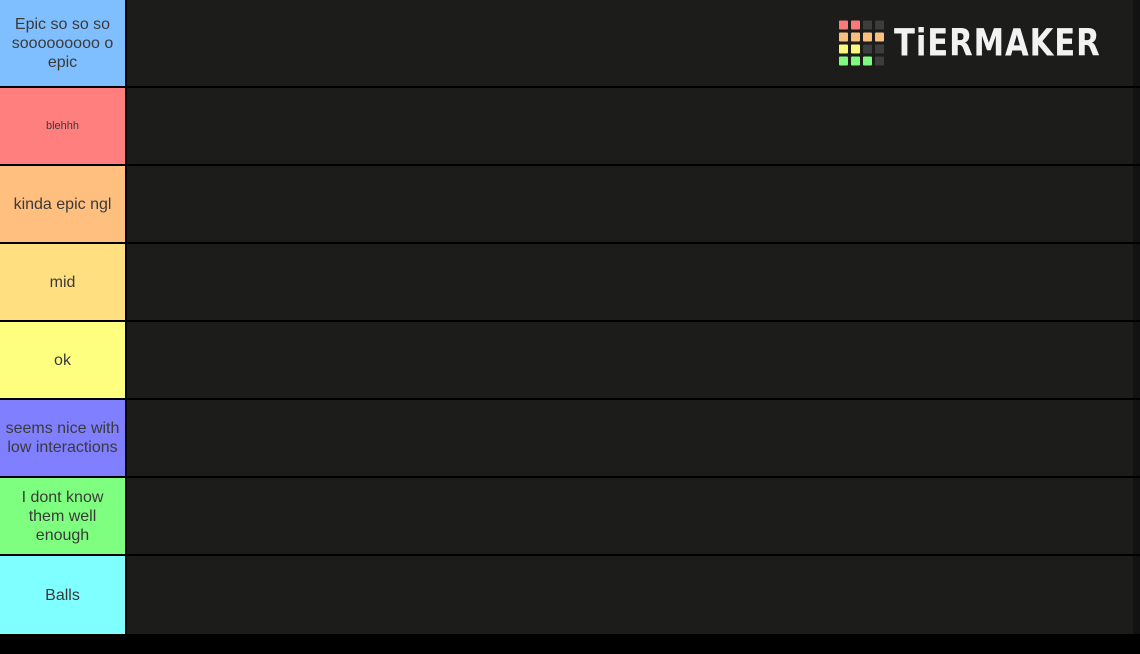 The width and height of the screenshot is (1140, 654). I want to click on tier-label-8: Balls, so click(62, 595).